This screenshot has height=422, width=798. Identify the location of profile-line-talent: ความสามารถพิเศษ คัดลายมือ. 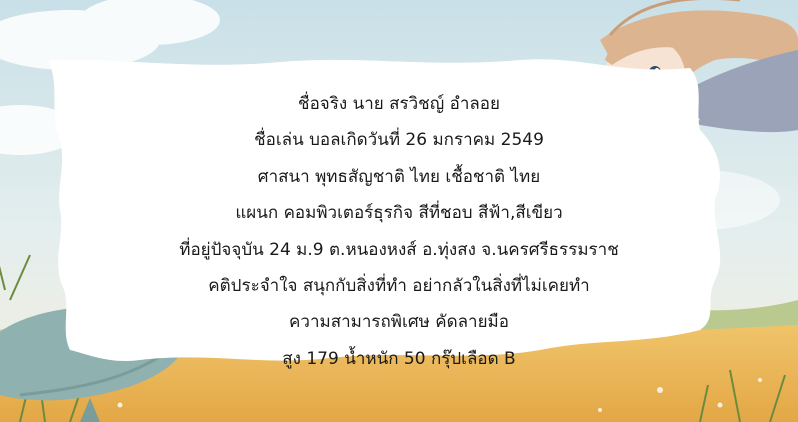
(399, 322).